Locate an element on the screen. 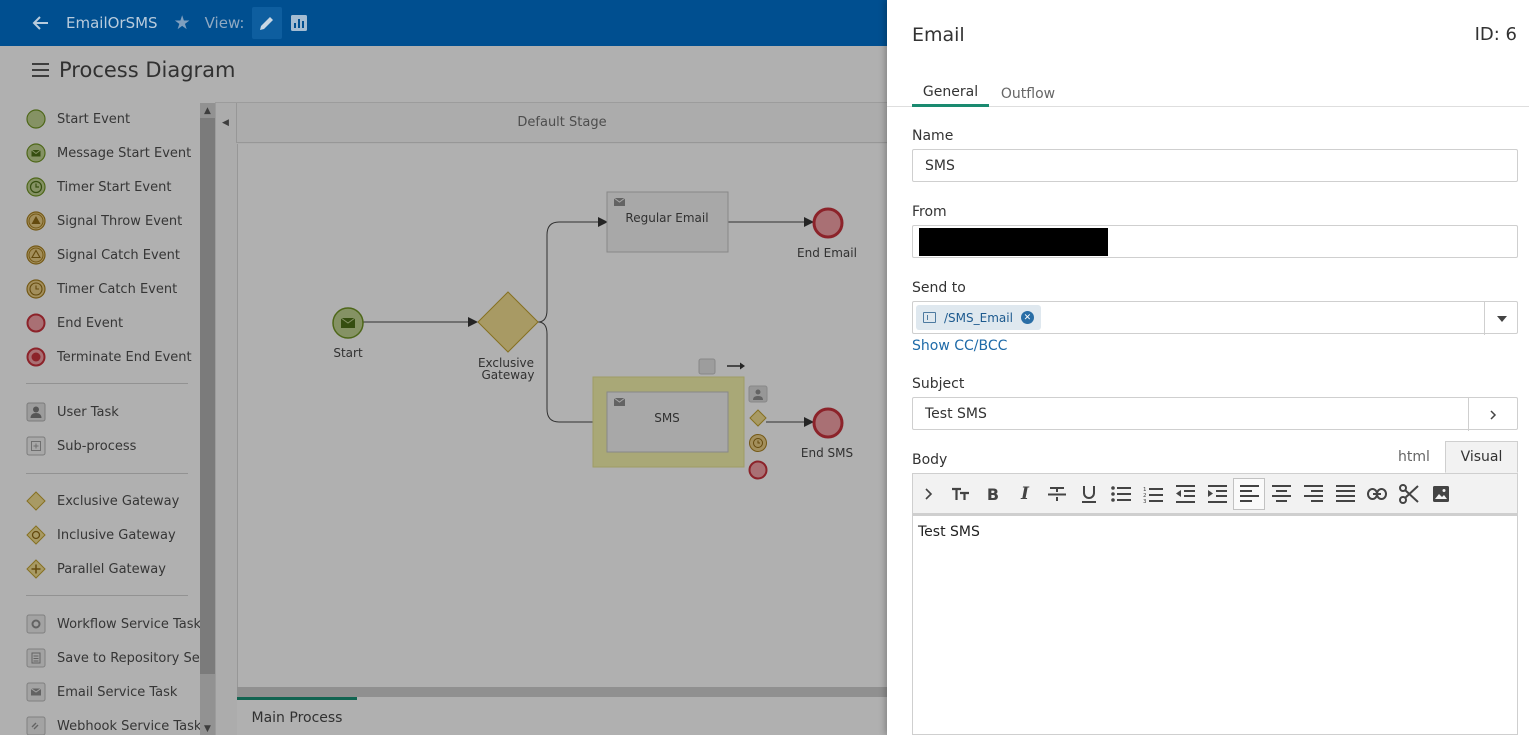 The height and width of the screenshot is (735, 1529). stats-view-button is located at coordinates (299, 23).